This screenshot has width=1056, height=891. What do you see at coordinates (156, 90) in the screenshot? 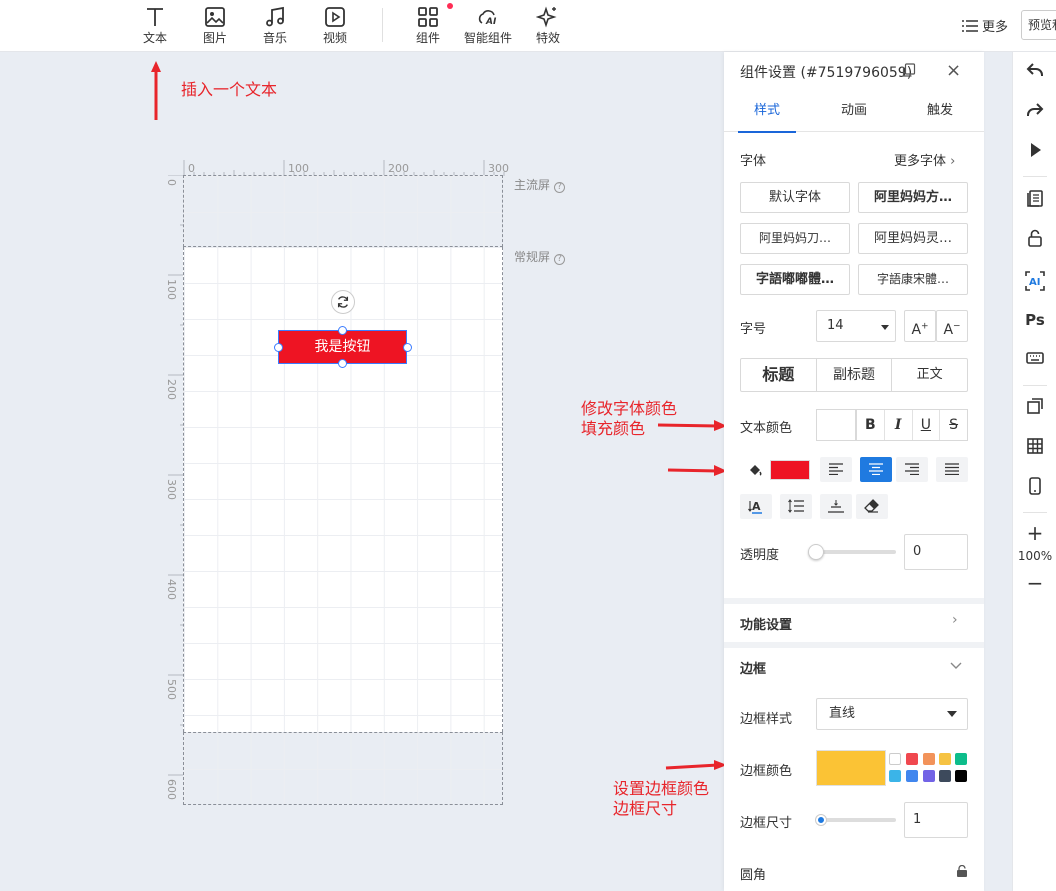
I see `arrow-up-icon` at bounding box center [156, 90].